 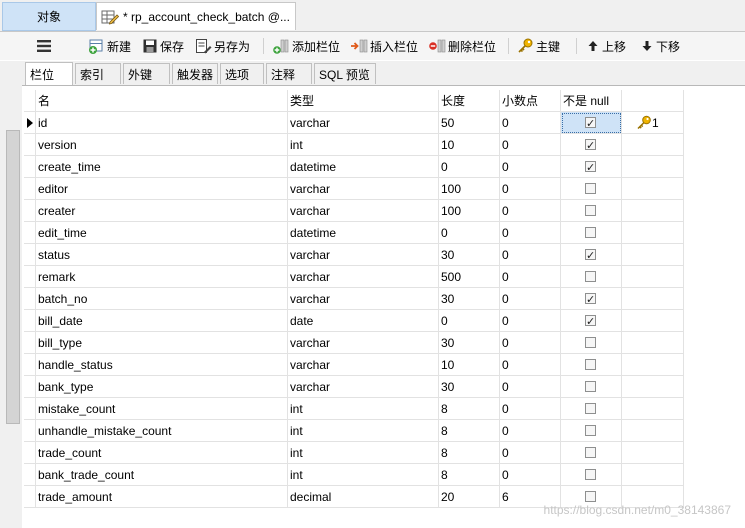 I want to click on header-length: 长度, so click(x=469, y=101).